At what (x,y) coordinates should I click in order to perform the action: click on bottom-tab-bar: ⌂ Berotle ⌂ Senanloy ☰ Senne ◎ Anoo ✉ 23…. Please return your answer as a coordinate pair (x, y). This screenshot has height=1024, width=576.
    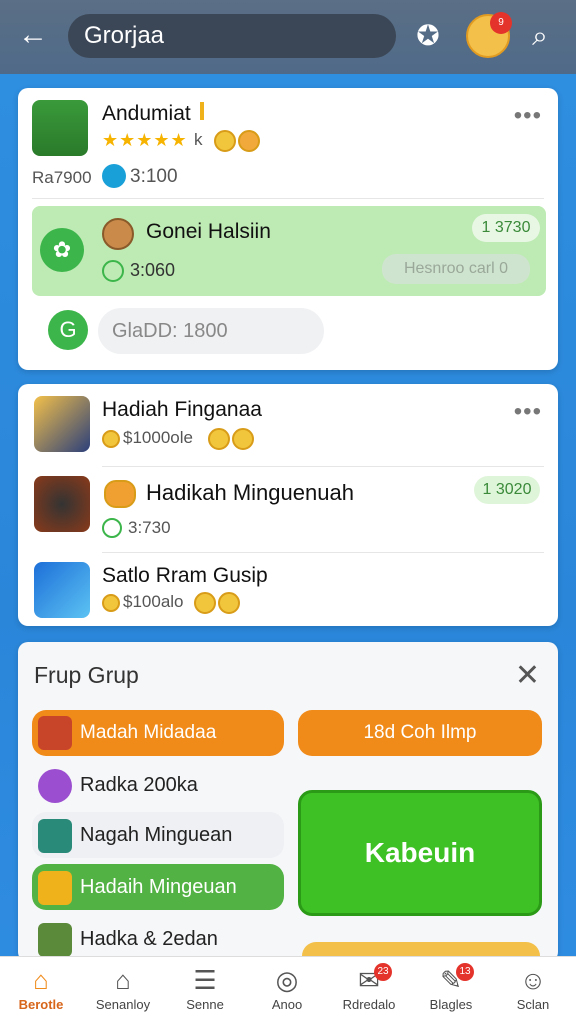
    Looking at the image, I should click on (288, 990).